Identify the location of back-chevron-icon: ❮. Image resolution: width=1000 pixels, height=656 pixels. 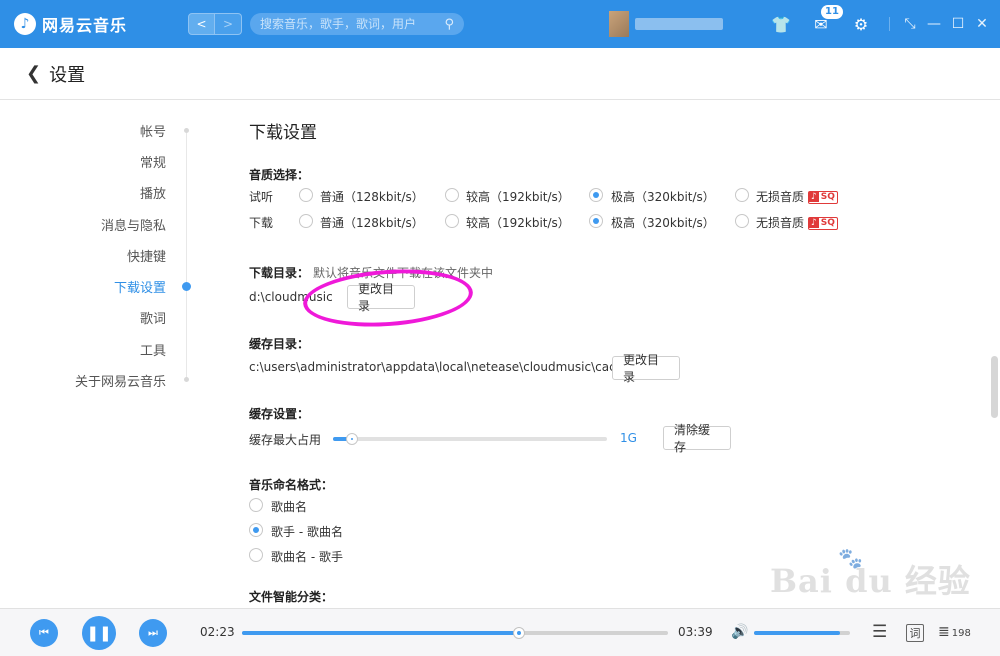
(33, 73).